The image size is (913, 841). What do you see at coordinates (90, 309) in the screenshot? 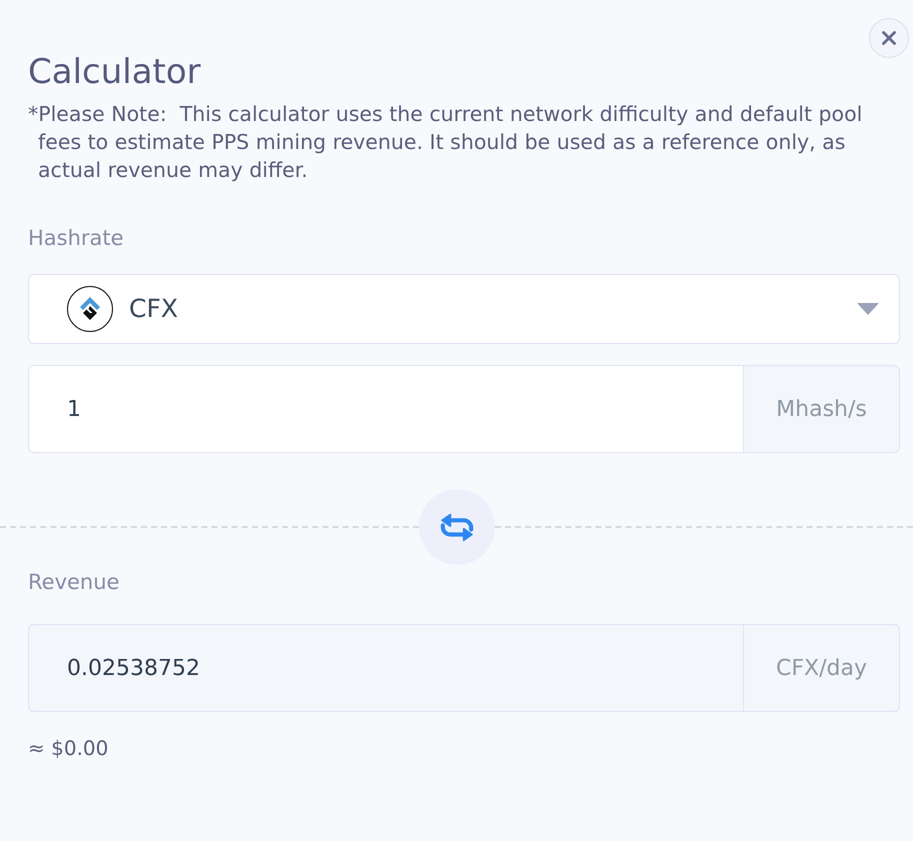
I see `coin-logo-icon` at bounding box center [90, 309].